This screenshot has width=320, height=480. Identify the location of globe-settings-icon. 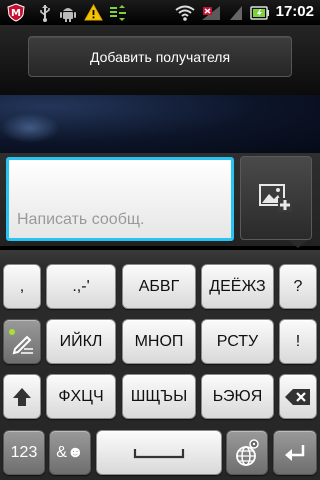
(247, 452).